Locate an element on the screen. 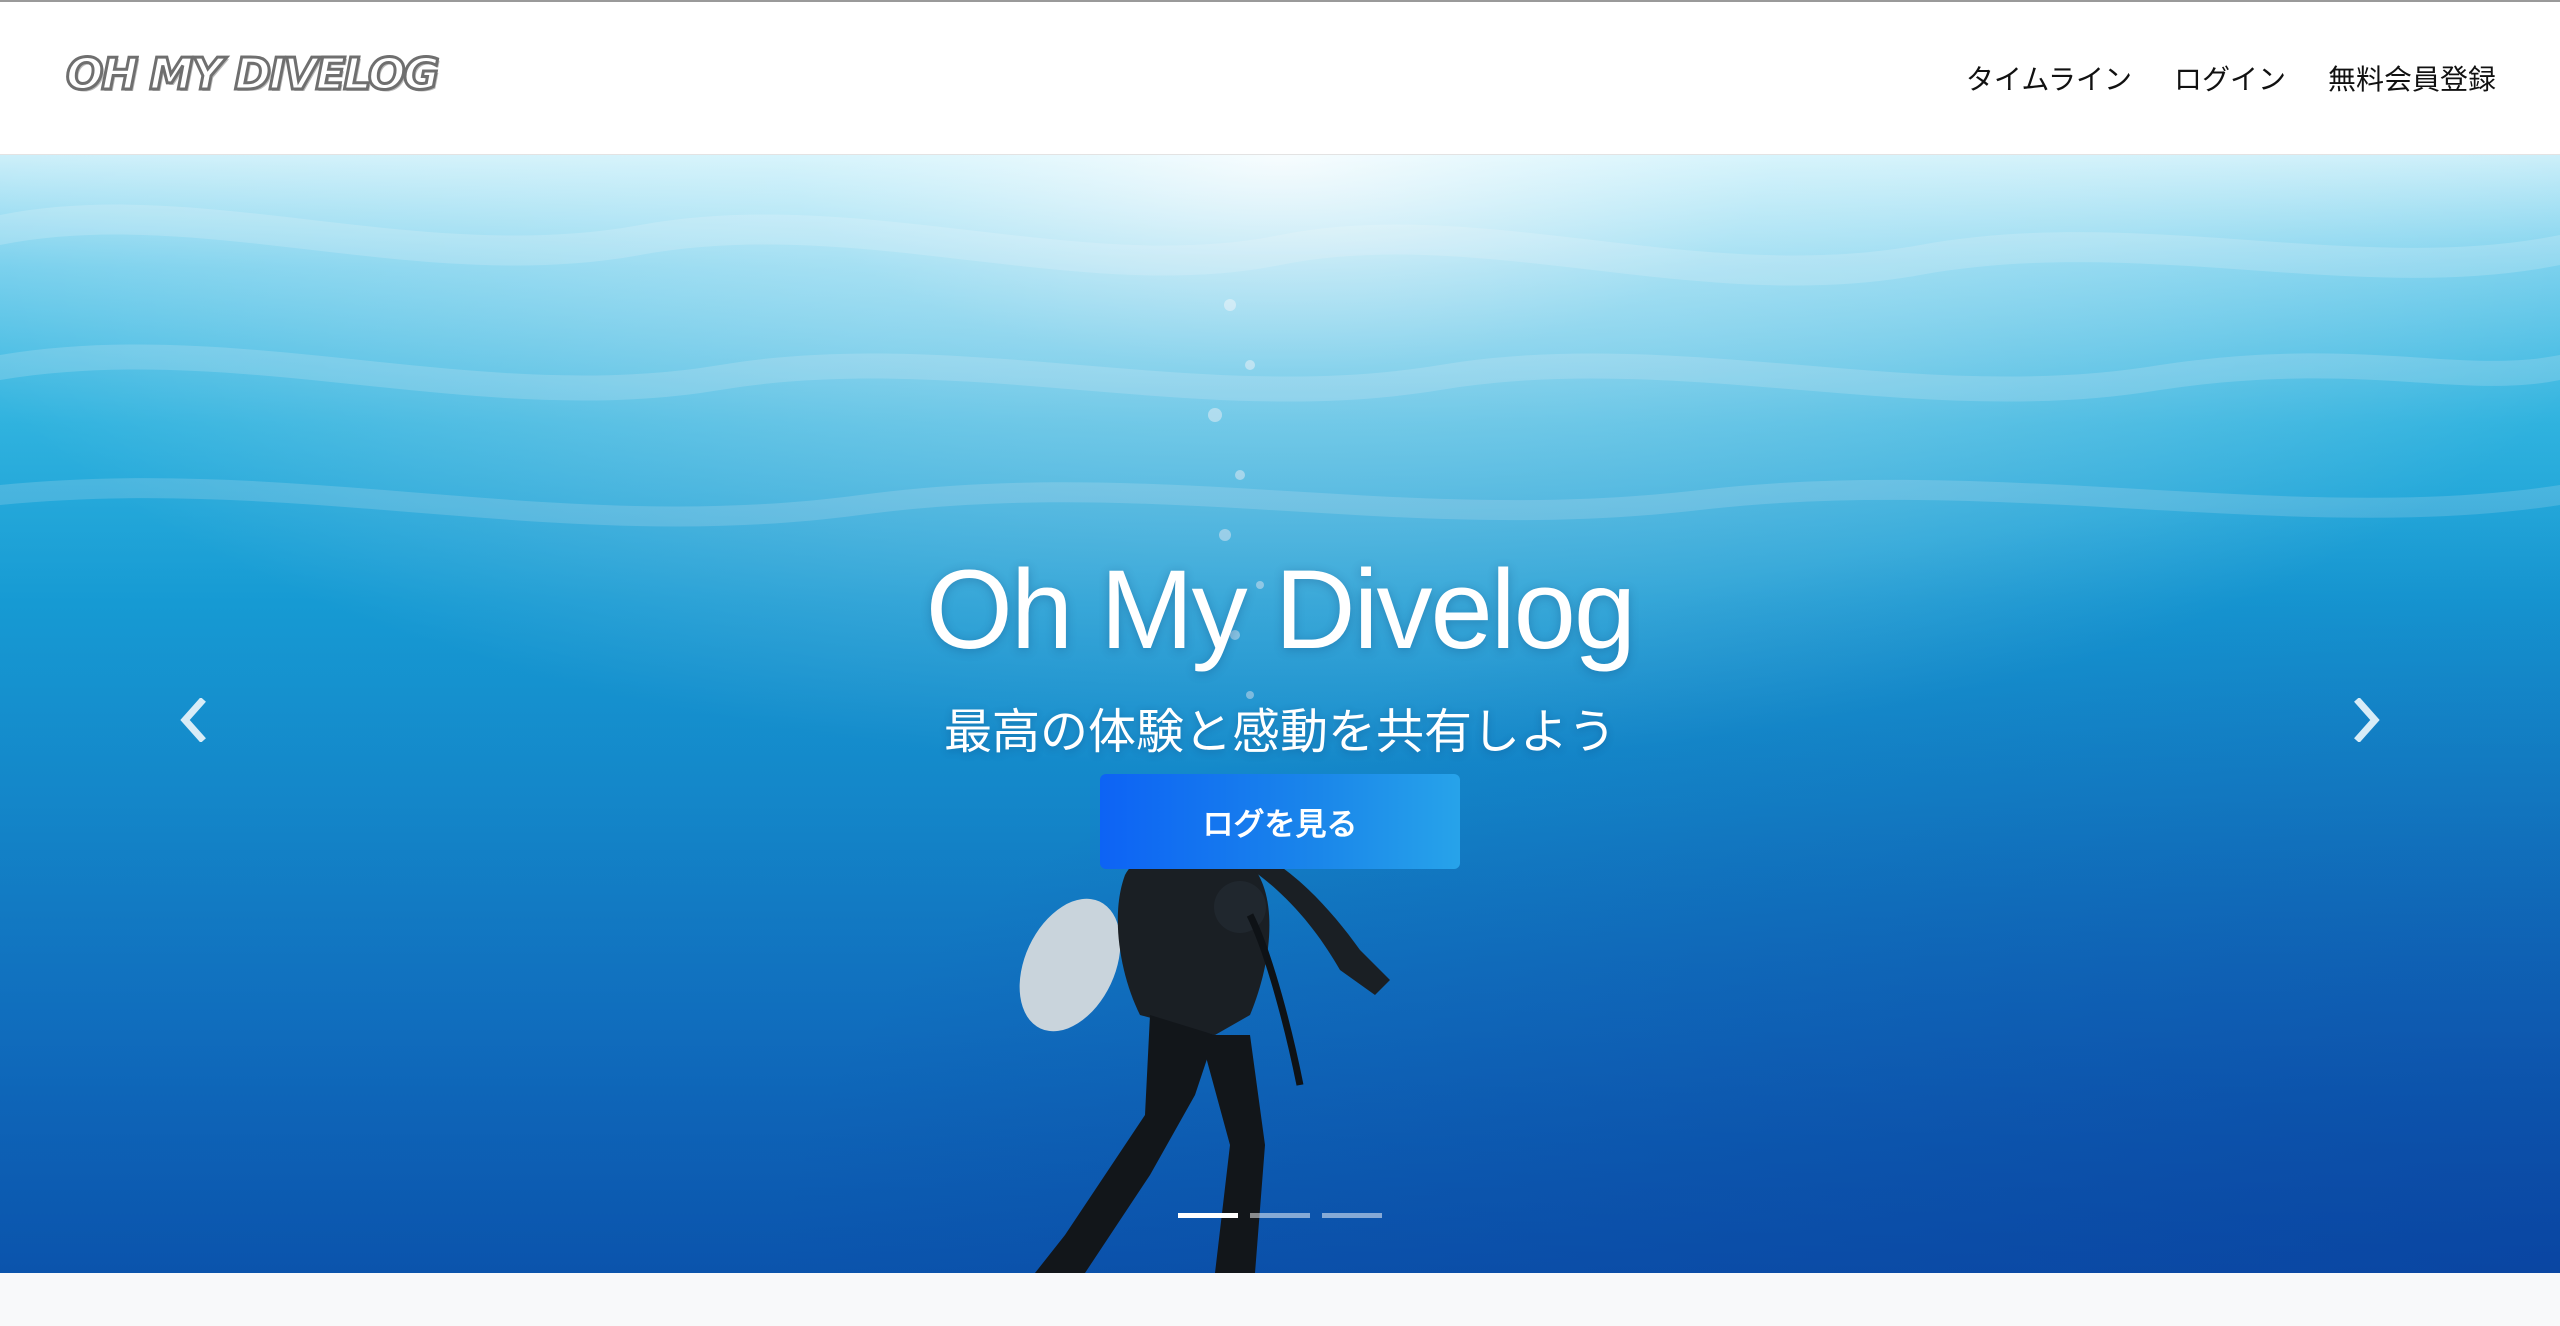 The height and width of the screenshot is (1326, 2560). view-logs-button: ログを見る is located at coordinates (1280, 821).